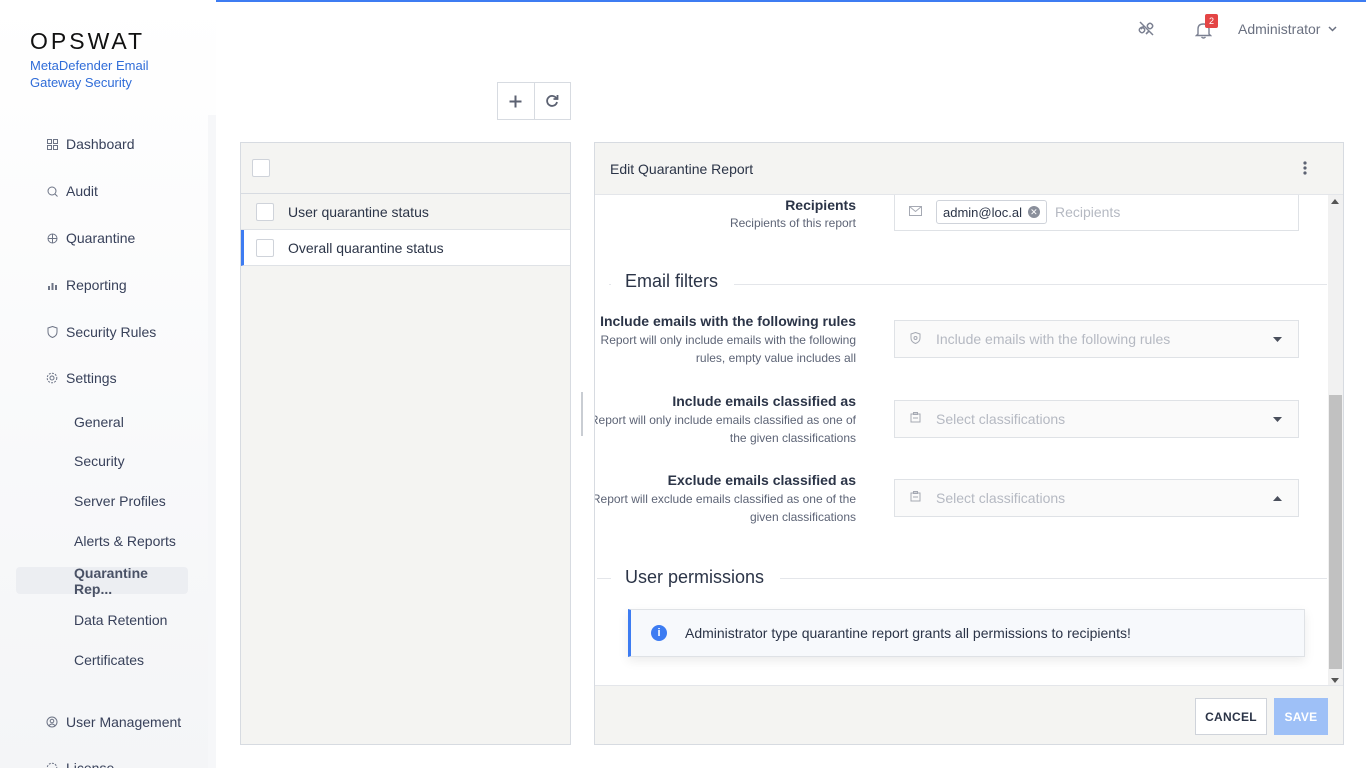 This screenshot has height=768, width=1366. What do you see at coordinates (1305, 169) in the screenshot?
I see `more-options-icon` at bounding box center [1305, 169].